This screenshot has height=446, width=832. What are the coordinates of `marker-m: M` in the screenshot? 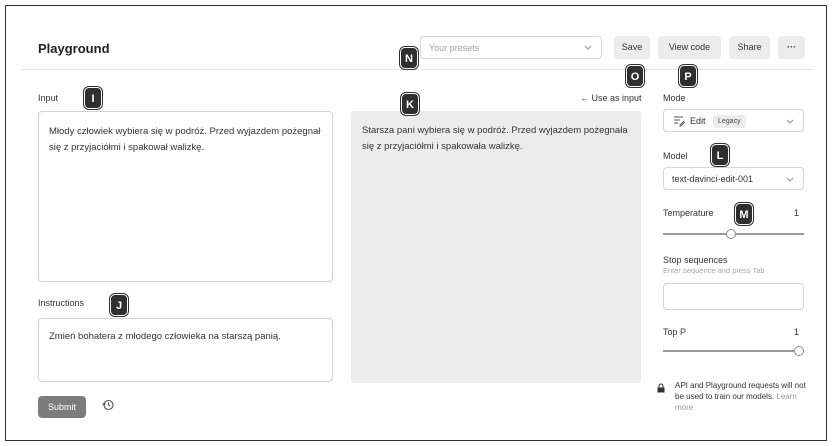 It's located at (744, 214).